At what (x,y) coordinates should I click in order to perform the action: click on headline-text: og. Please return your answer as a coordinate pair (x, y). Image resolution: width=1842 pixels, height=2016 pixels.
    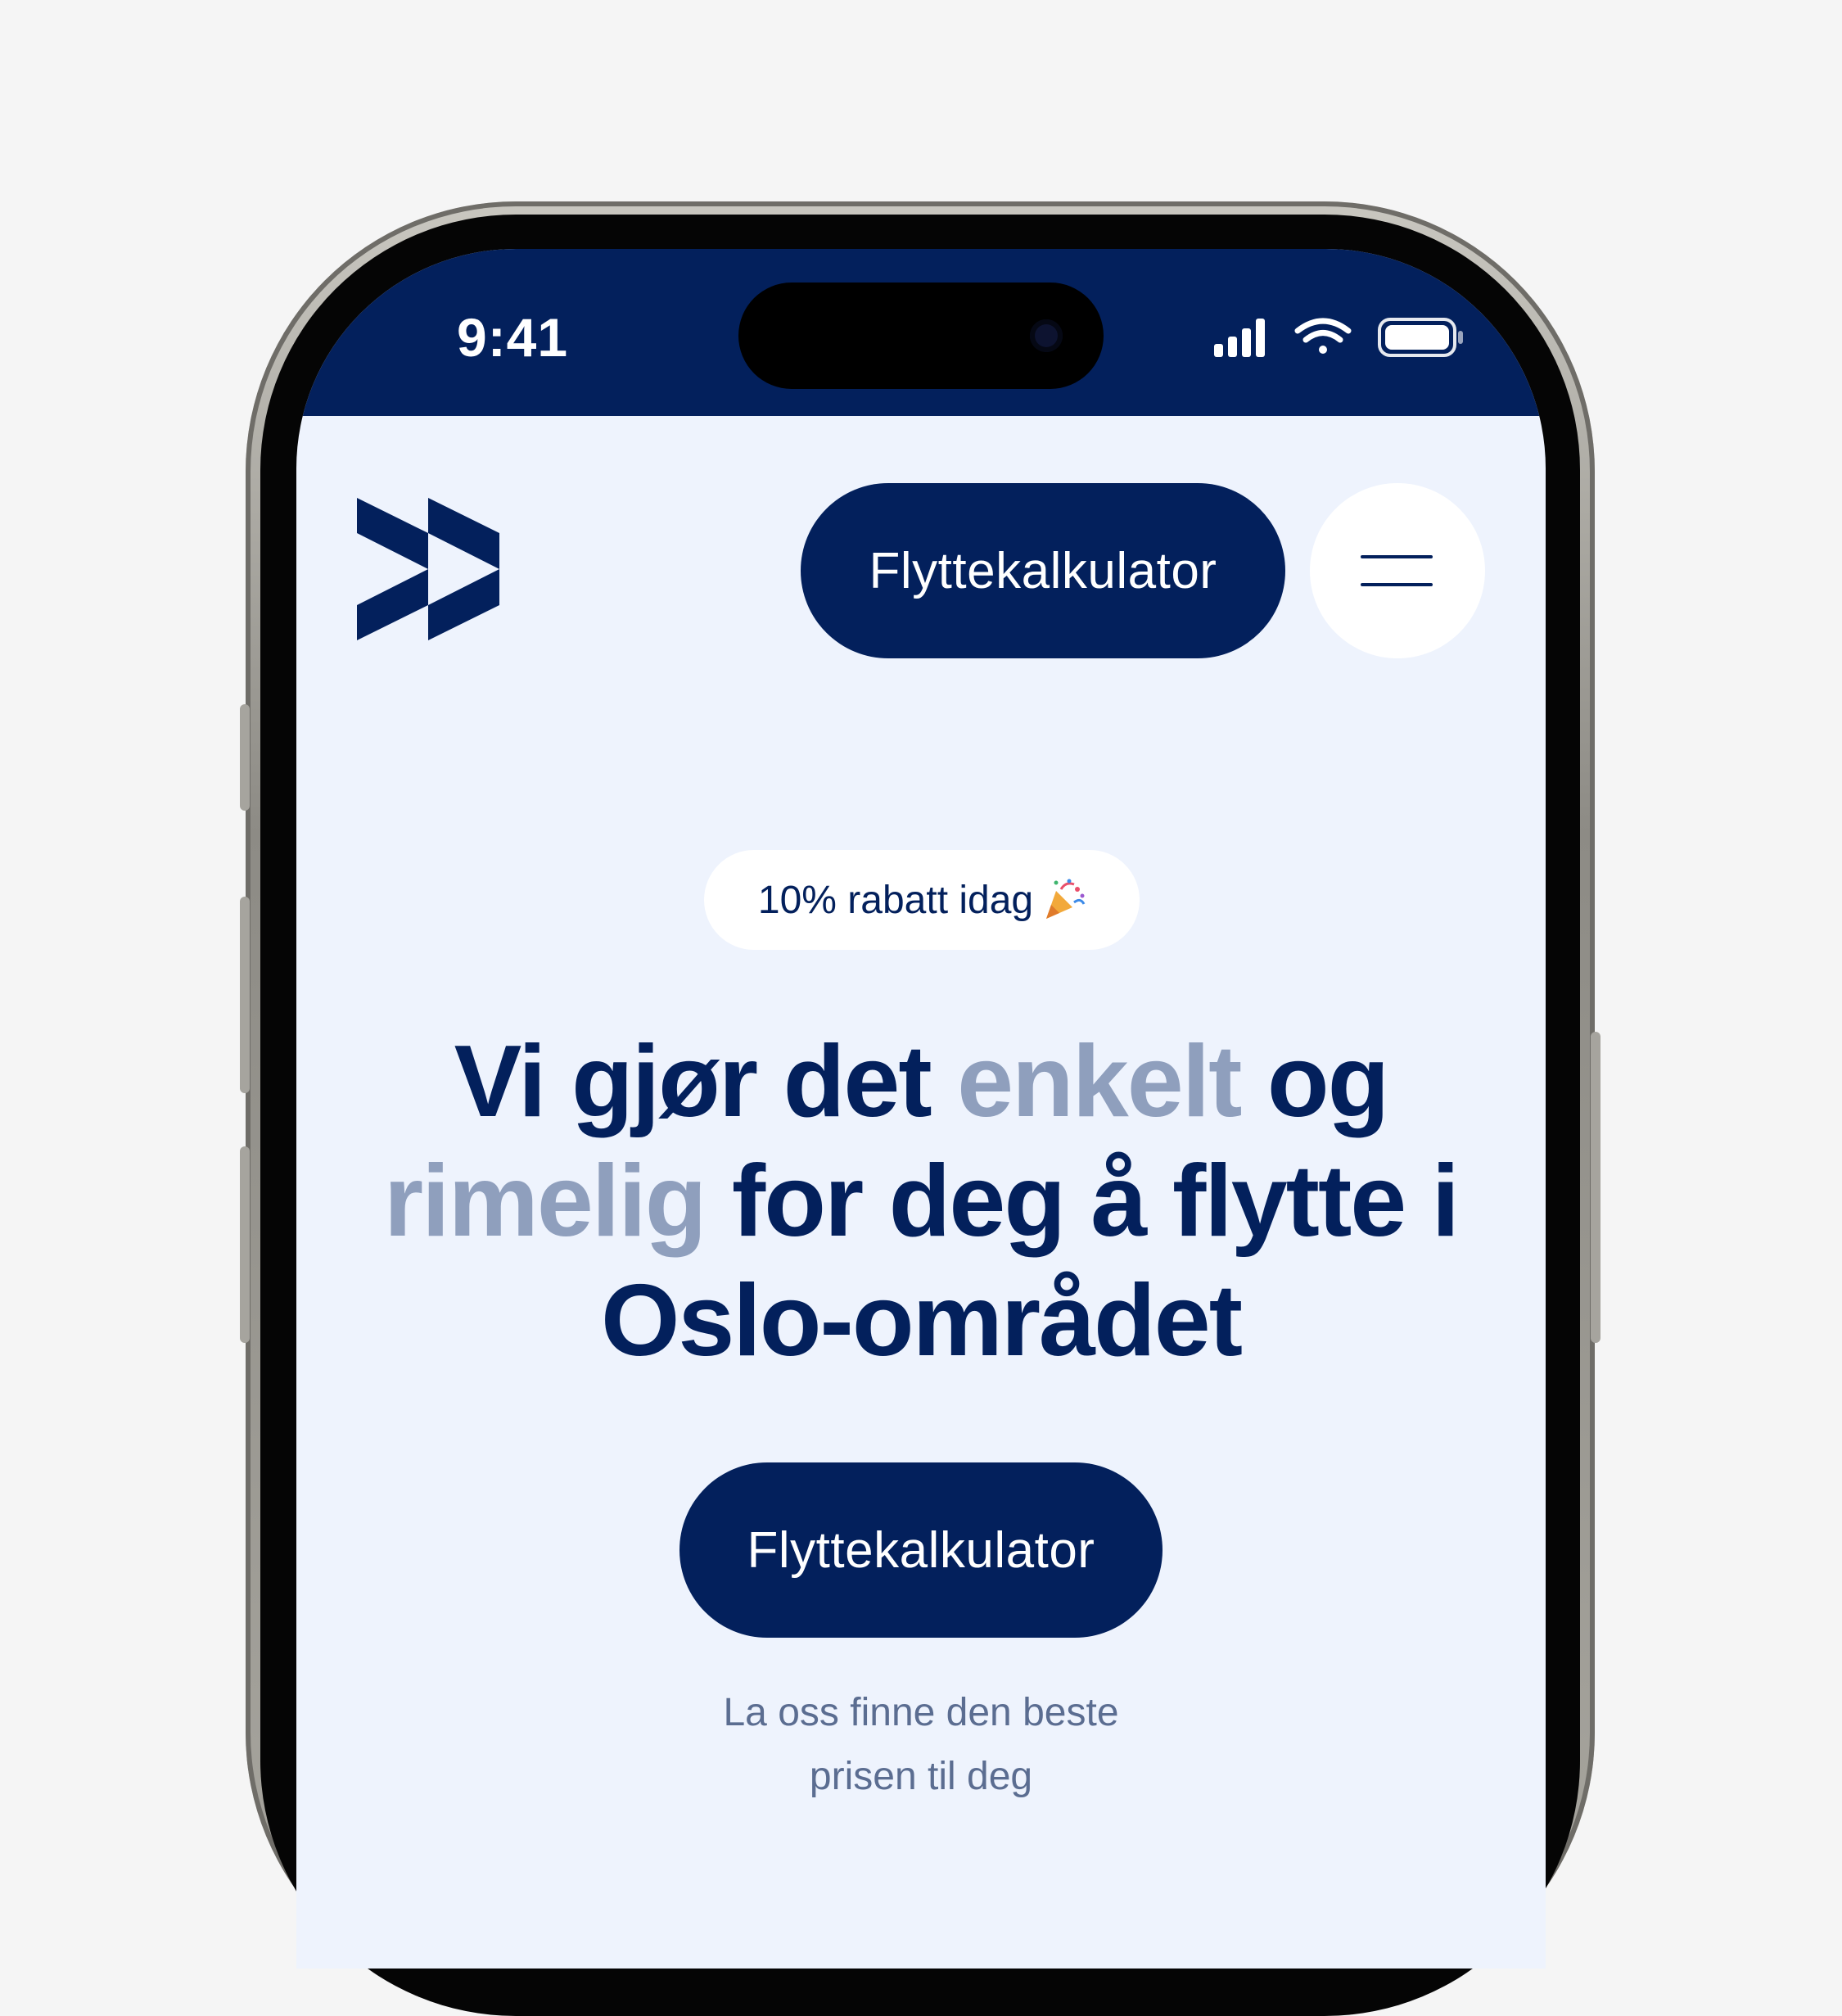
    Looking at the image, I should click on (1315, 1081).